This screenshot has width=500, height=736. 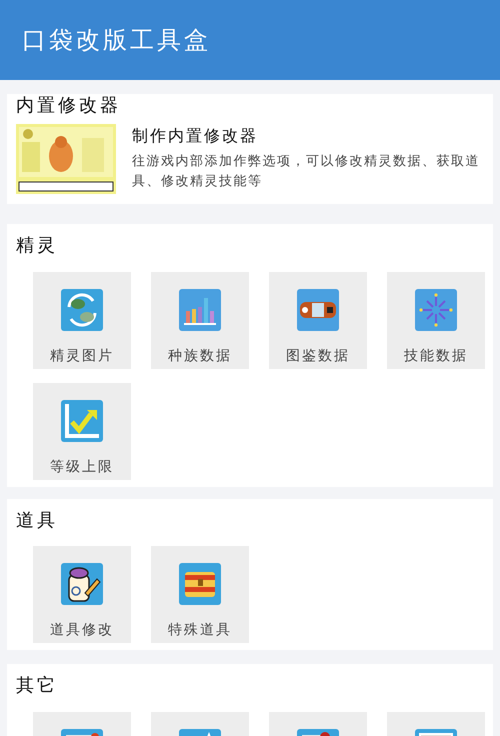 What do you see at coordinates (306, 171) in the screenshot?
I see `feature-description: 往游戏内部添加作弊选项，可以修改精灵数据、获取道具、修改精灵技能等` at bounding box center [306, 171].